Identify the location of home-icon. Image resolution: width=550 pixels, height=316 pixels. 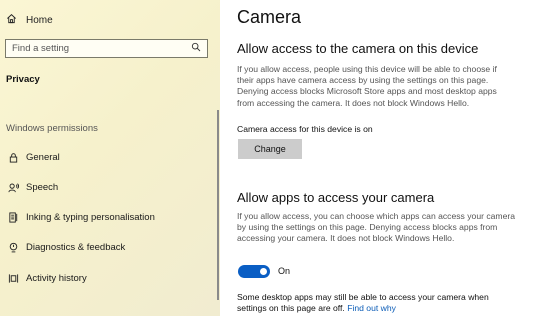
(11, 20).